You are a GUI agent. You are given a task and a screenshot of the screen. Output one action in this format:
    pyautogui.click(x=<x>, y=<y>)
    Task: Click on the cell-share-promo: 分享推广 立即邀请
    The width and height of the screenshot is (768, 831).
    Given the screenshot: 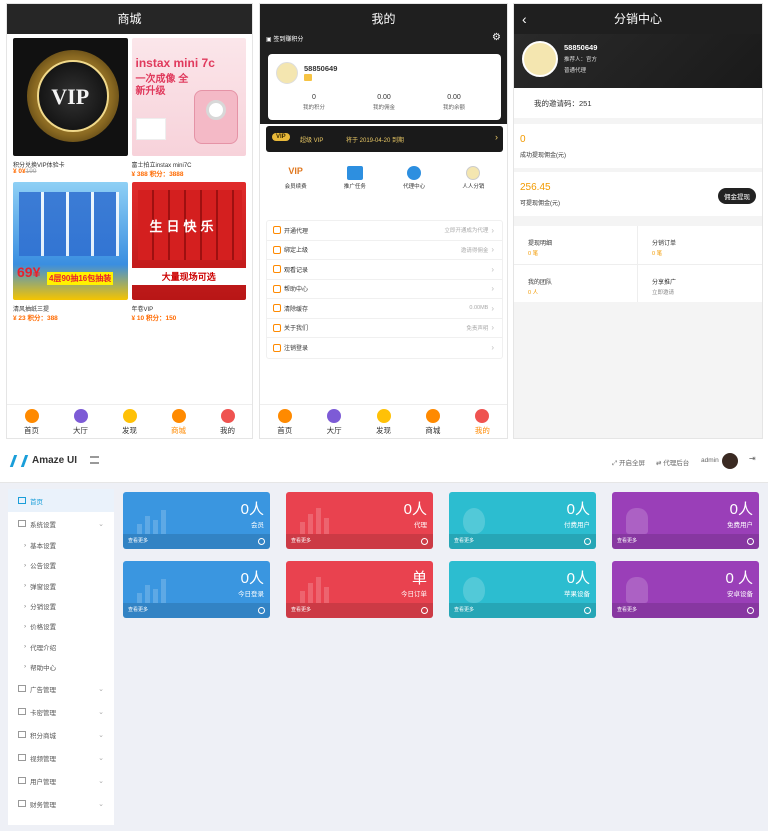 What is the action you would take?
    pyautogui.click(x=700, y=284)
    